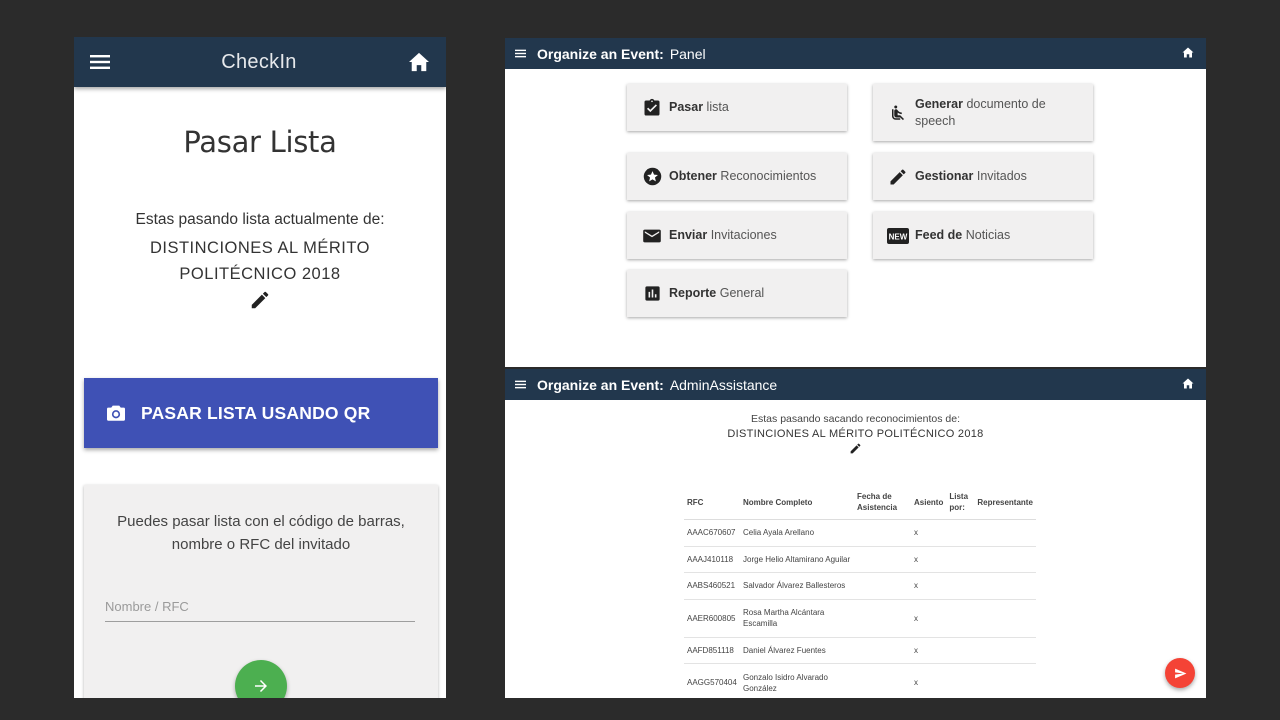 The height and width of the screenshot is (720, 1280). What do you see at coordinates (983, 112) in the screenshot?
I see `tile-generar-speech: Generar documento de speech` at bounding box center [983, 112].